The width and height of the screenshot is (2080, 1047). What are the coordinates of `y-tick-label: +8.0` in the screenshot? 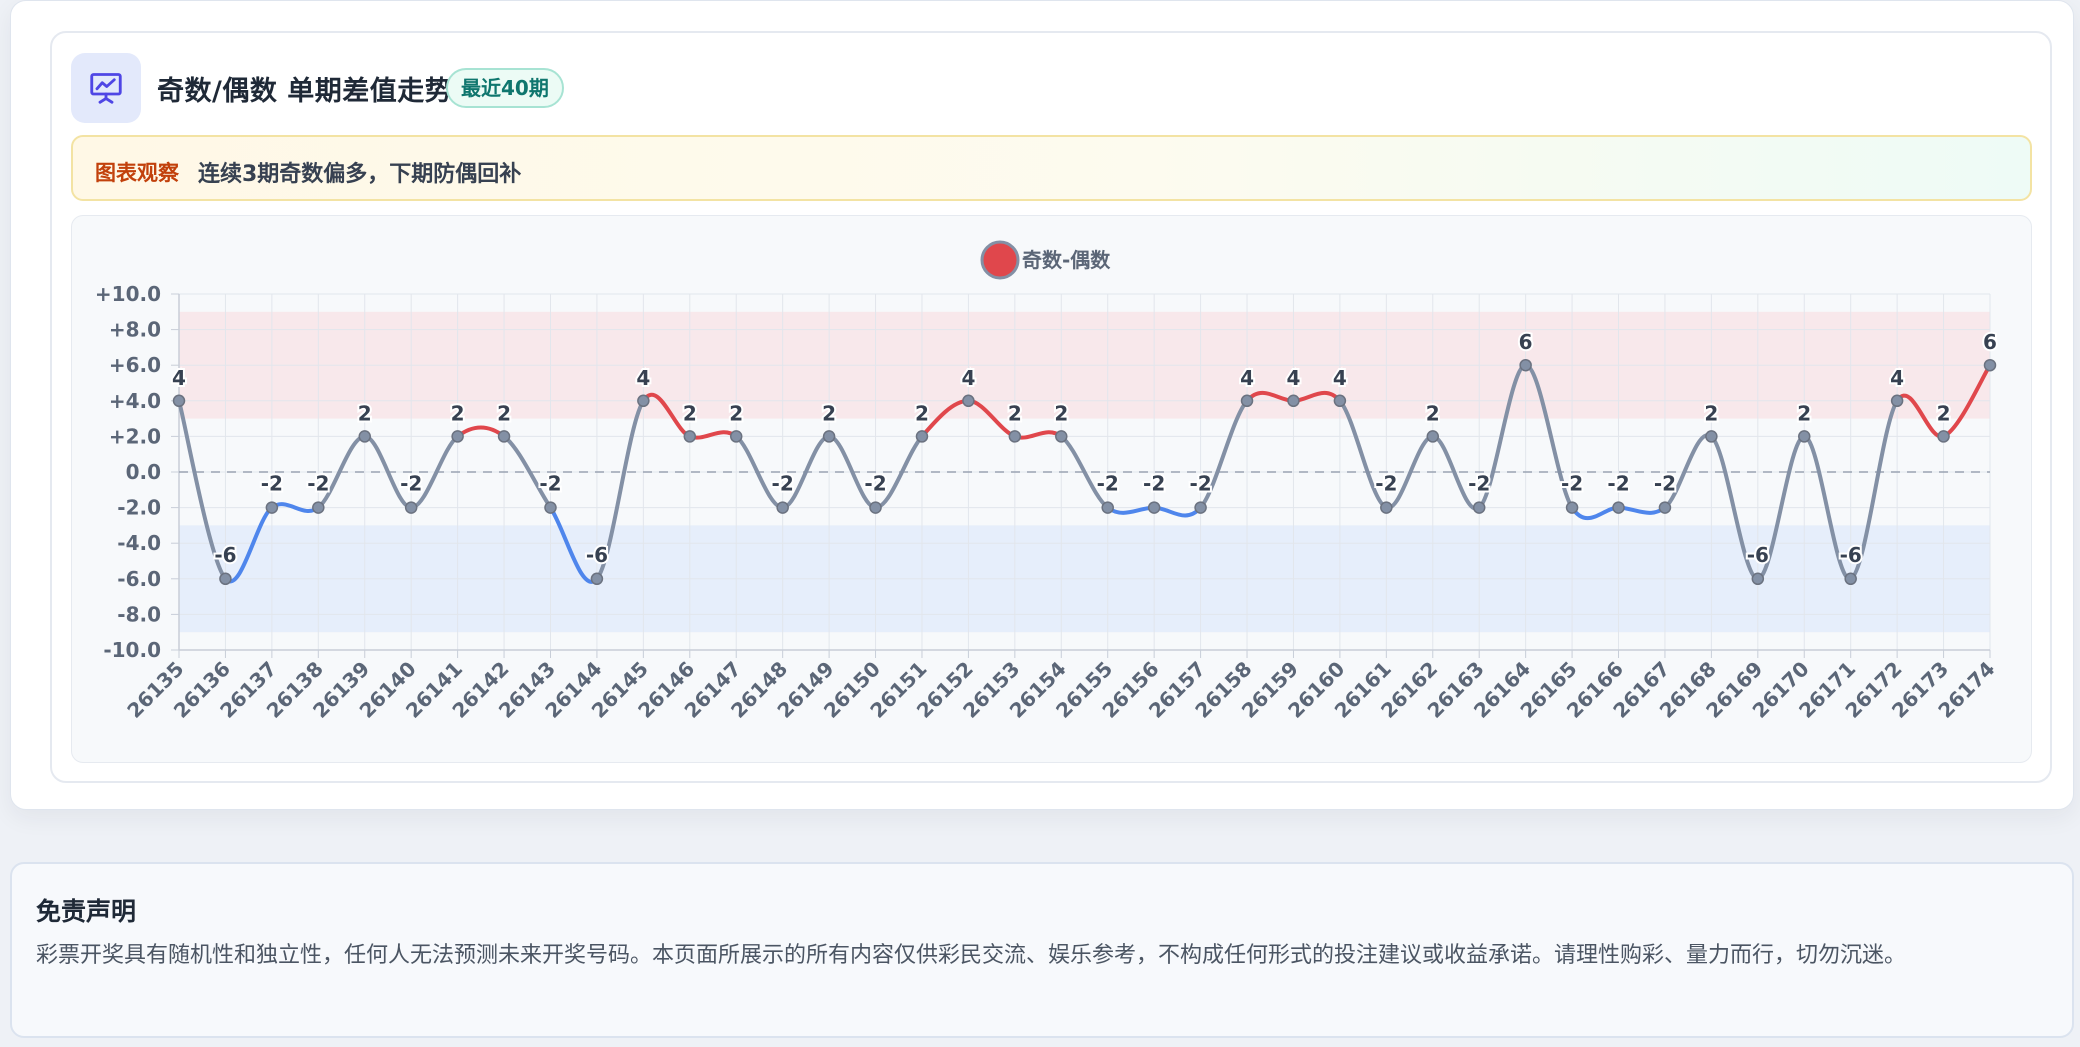 It's located at (135, 330).